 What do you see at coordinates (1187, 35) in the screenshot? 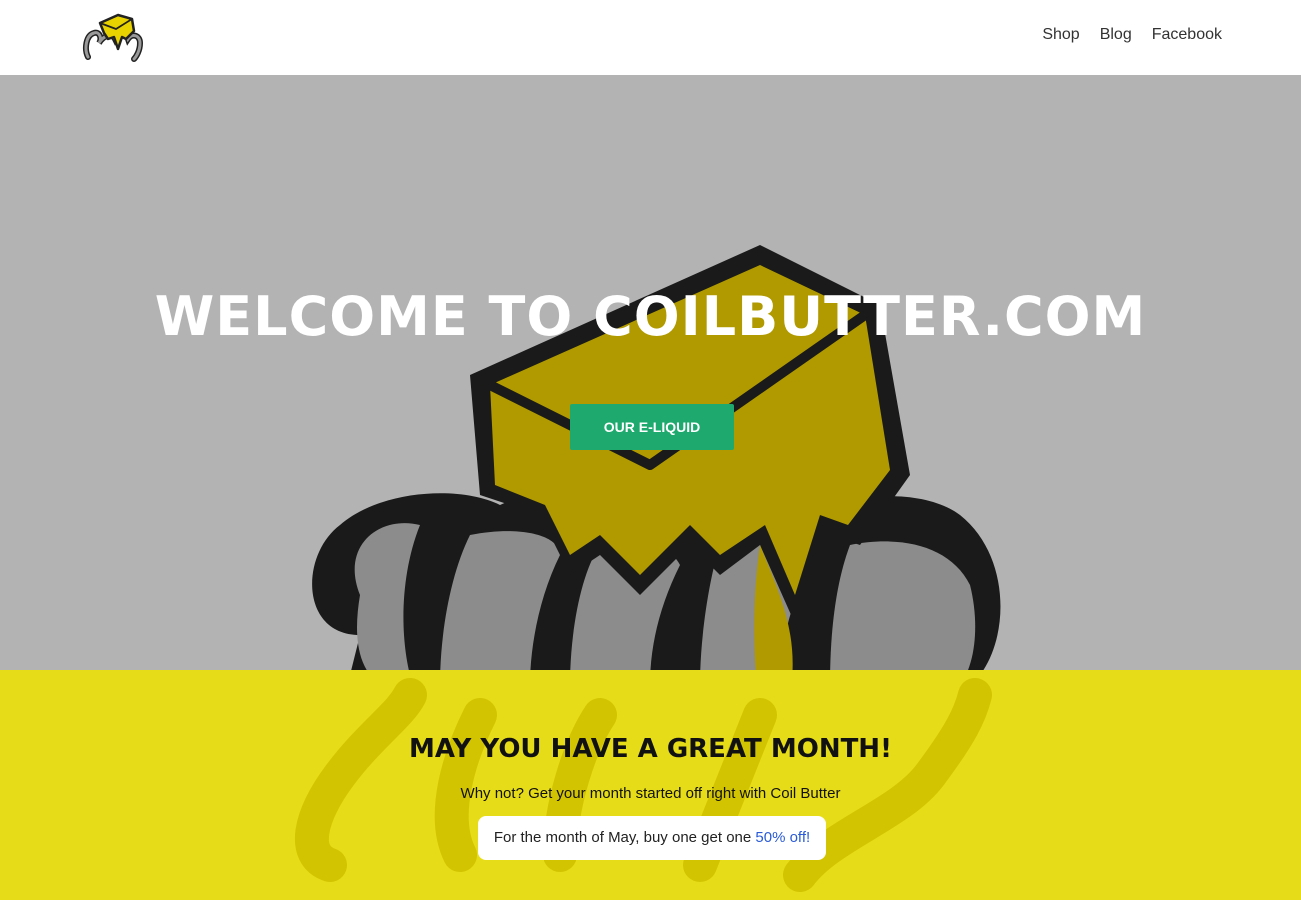
I see `nav-facebook-link: Facebook` at bounding box center [1187, 35].